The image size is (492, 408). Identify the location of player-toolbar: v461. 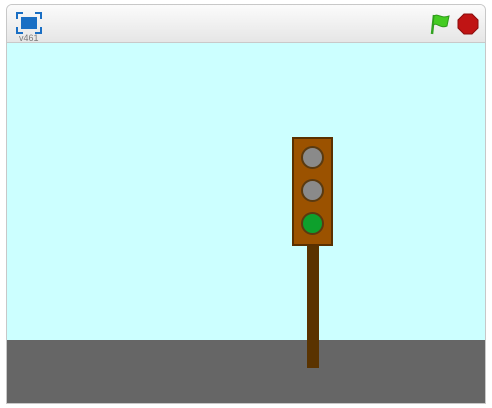
(246, 24).